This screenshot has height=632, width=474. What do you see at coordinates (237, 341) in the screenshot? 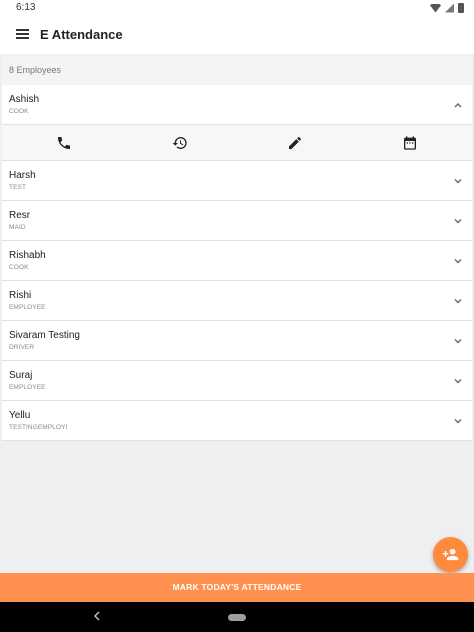
I see `list-item-employee: Sivaram Testing DRIVER` at bounding box center [237, 341].